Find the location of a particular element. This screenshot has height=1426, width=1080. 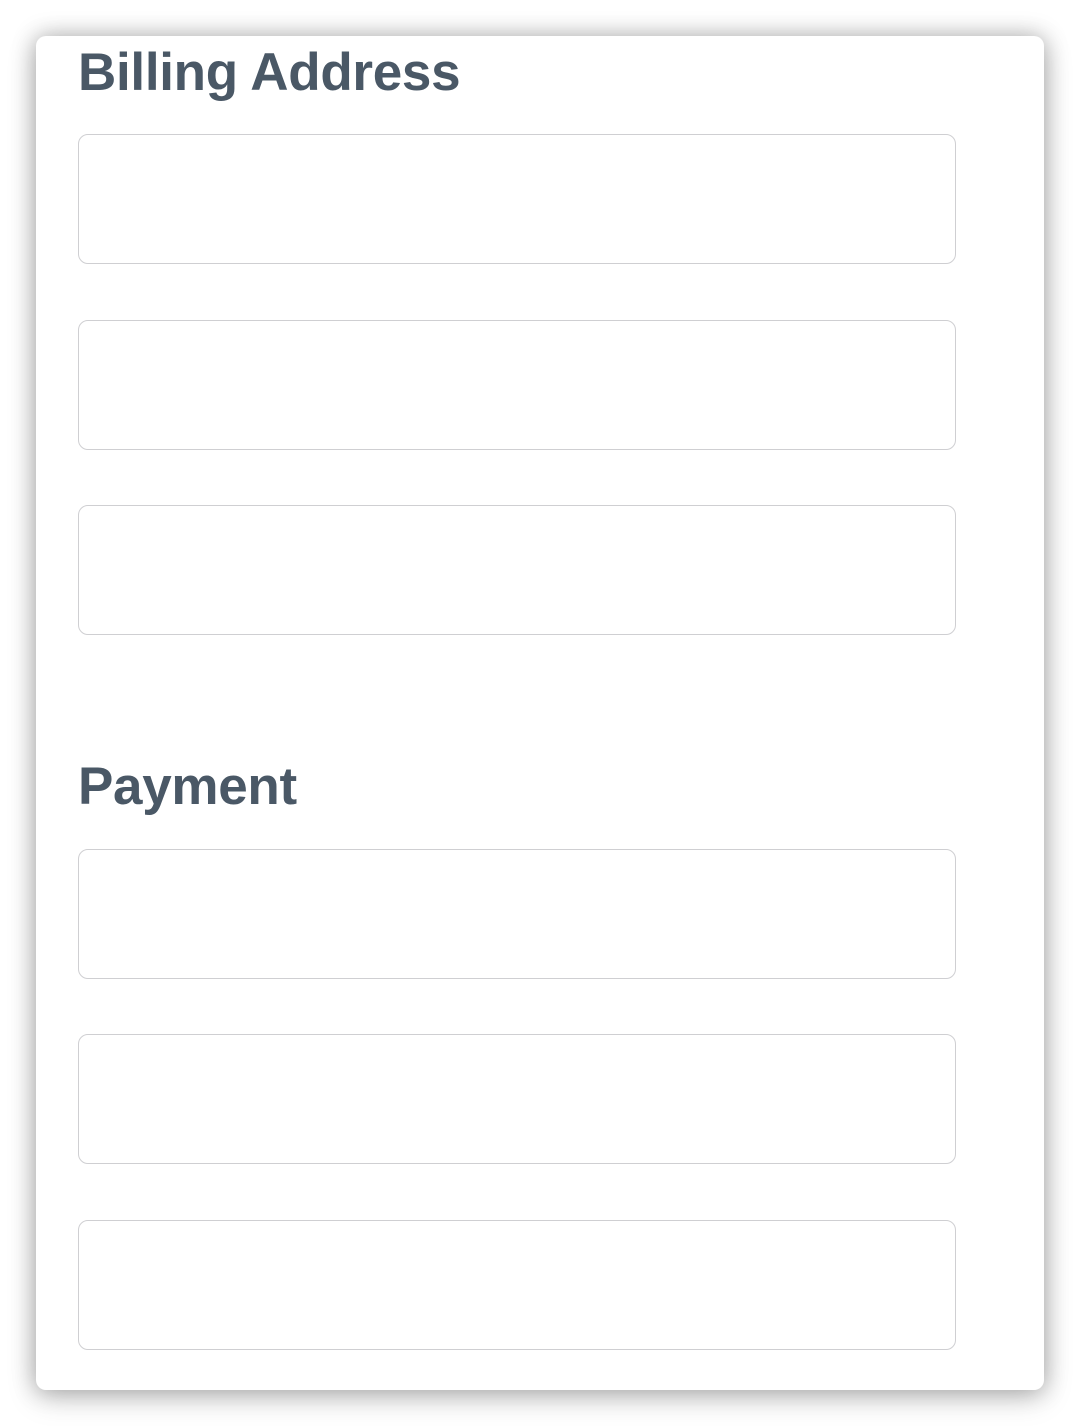

billing-address-heading: Billing Address is located at coordinates (269, 72).